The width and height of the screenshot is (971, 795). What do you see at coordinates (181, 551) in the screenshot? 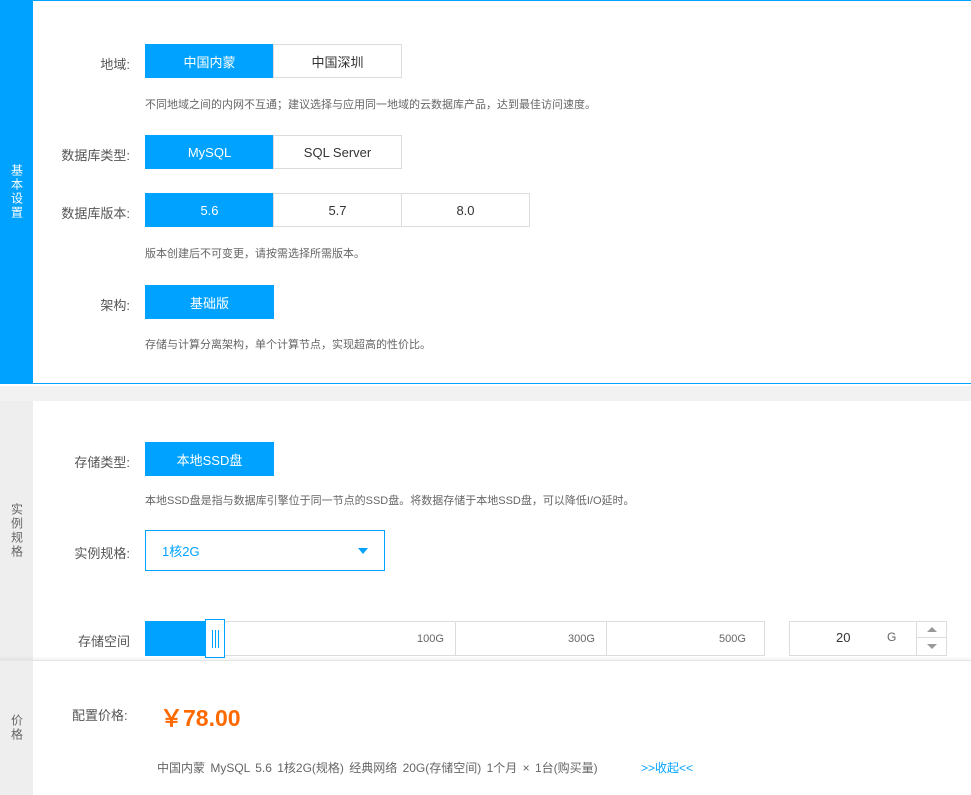
I see `instance-spec-value: 1核2G` at bounding box center [181, 551].